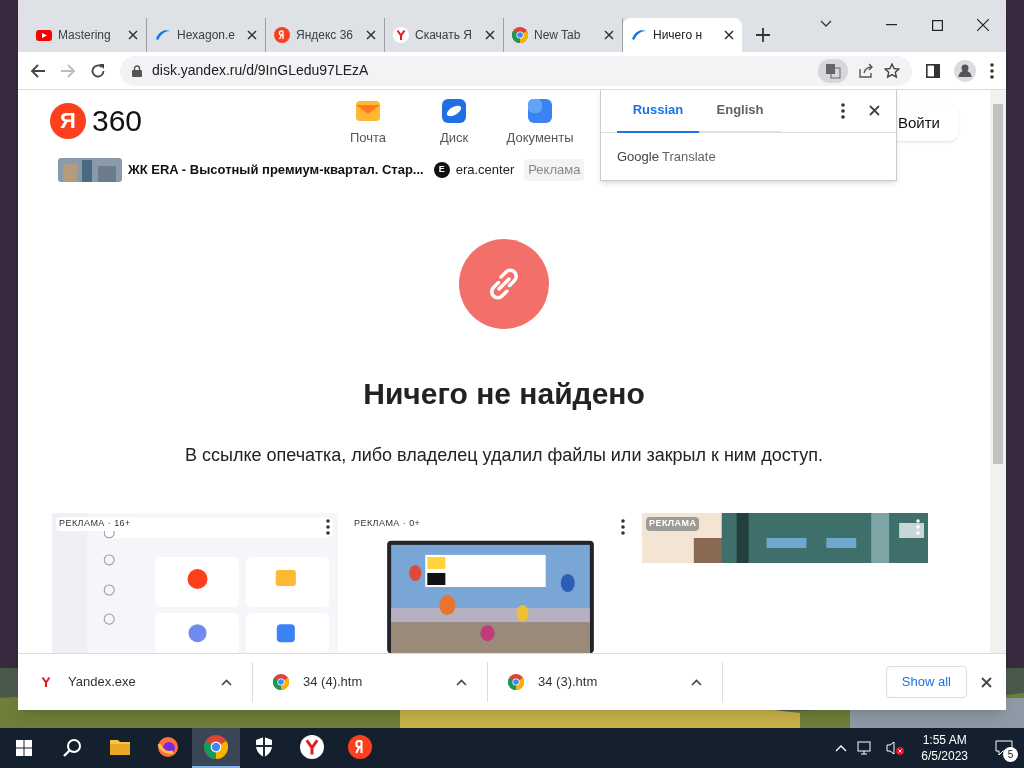 The image size is (1024, 768). What do you see at coordinates (102, 682) in the screenshot?
I see `file-name: Yandex.exe` at bounding box center [102, 682].